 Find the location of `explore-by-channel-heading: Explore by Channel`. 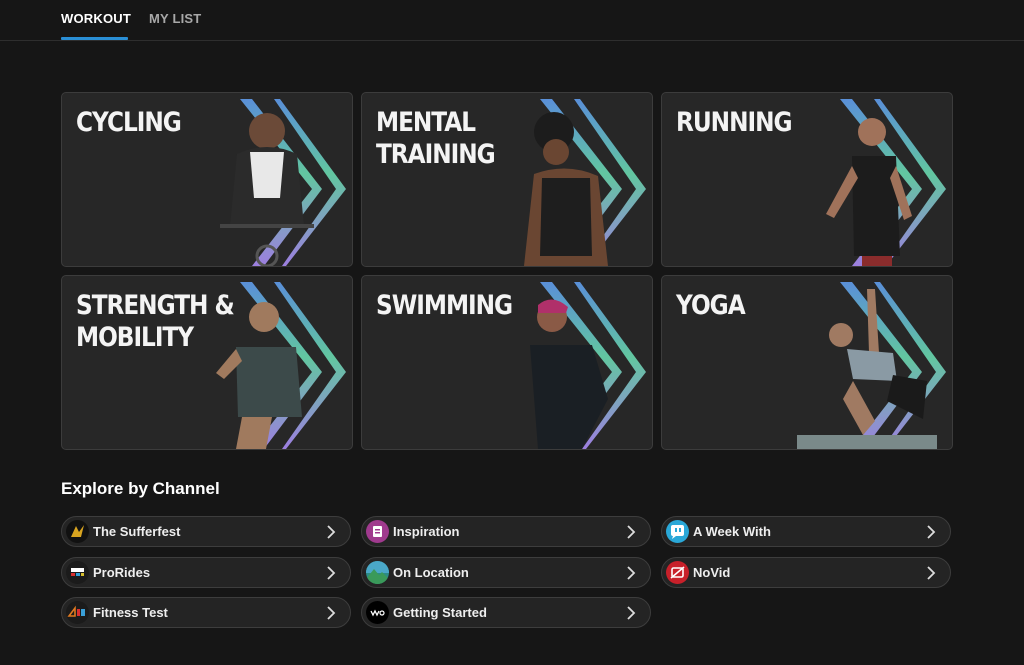

explore-by-channel-heading: Explore by Channel is located at coordinates (140, 488).